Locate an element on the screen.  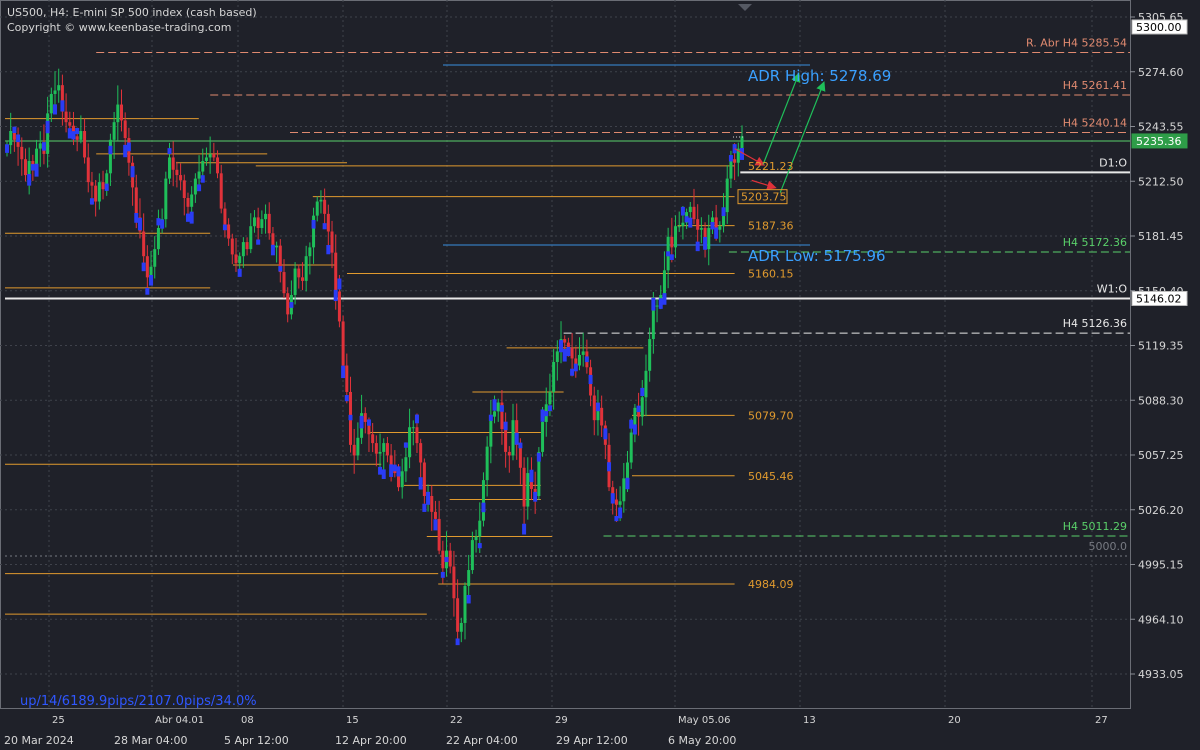
collapse-triangle-icon is located at coordinates (745, 7).